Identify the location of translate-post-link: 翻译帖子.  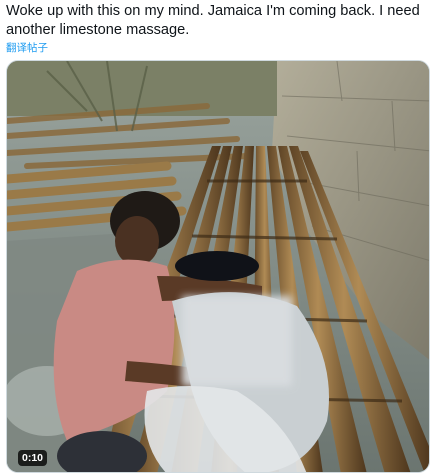
(27, 47).